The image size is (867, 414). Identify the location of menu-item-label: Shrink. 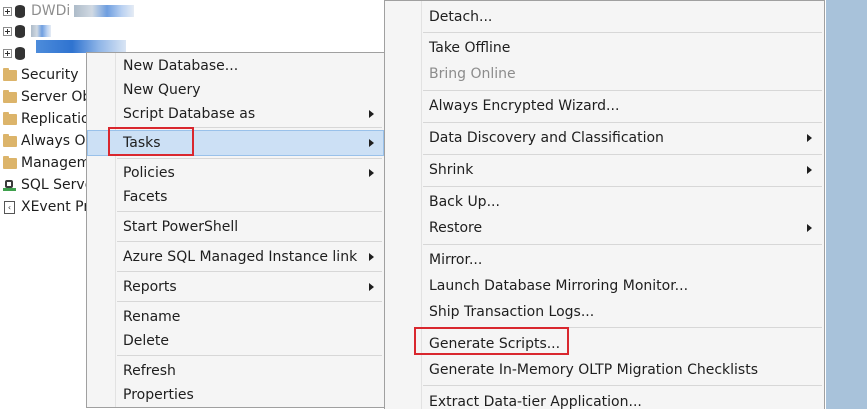
(451, 170).